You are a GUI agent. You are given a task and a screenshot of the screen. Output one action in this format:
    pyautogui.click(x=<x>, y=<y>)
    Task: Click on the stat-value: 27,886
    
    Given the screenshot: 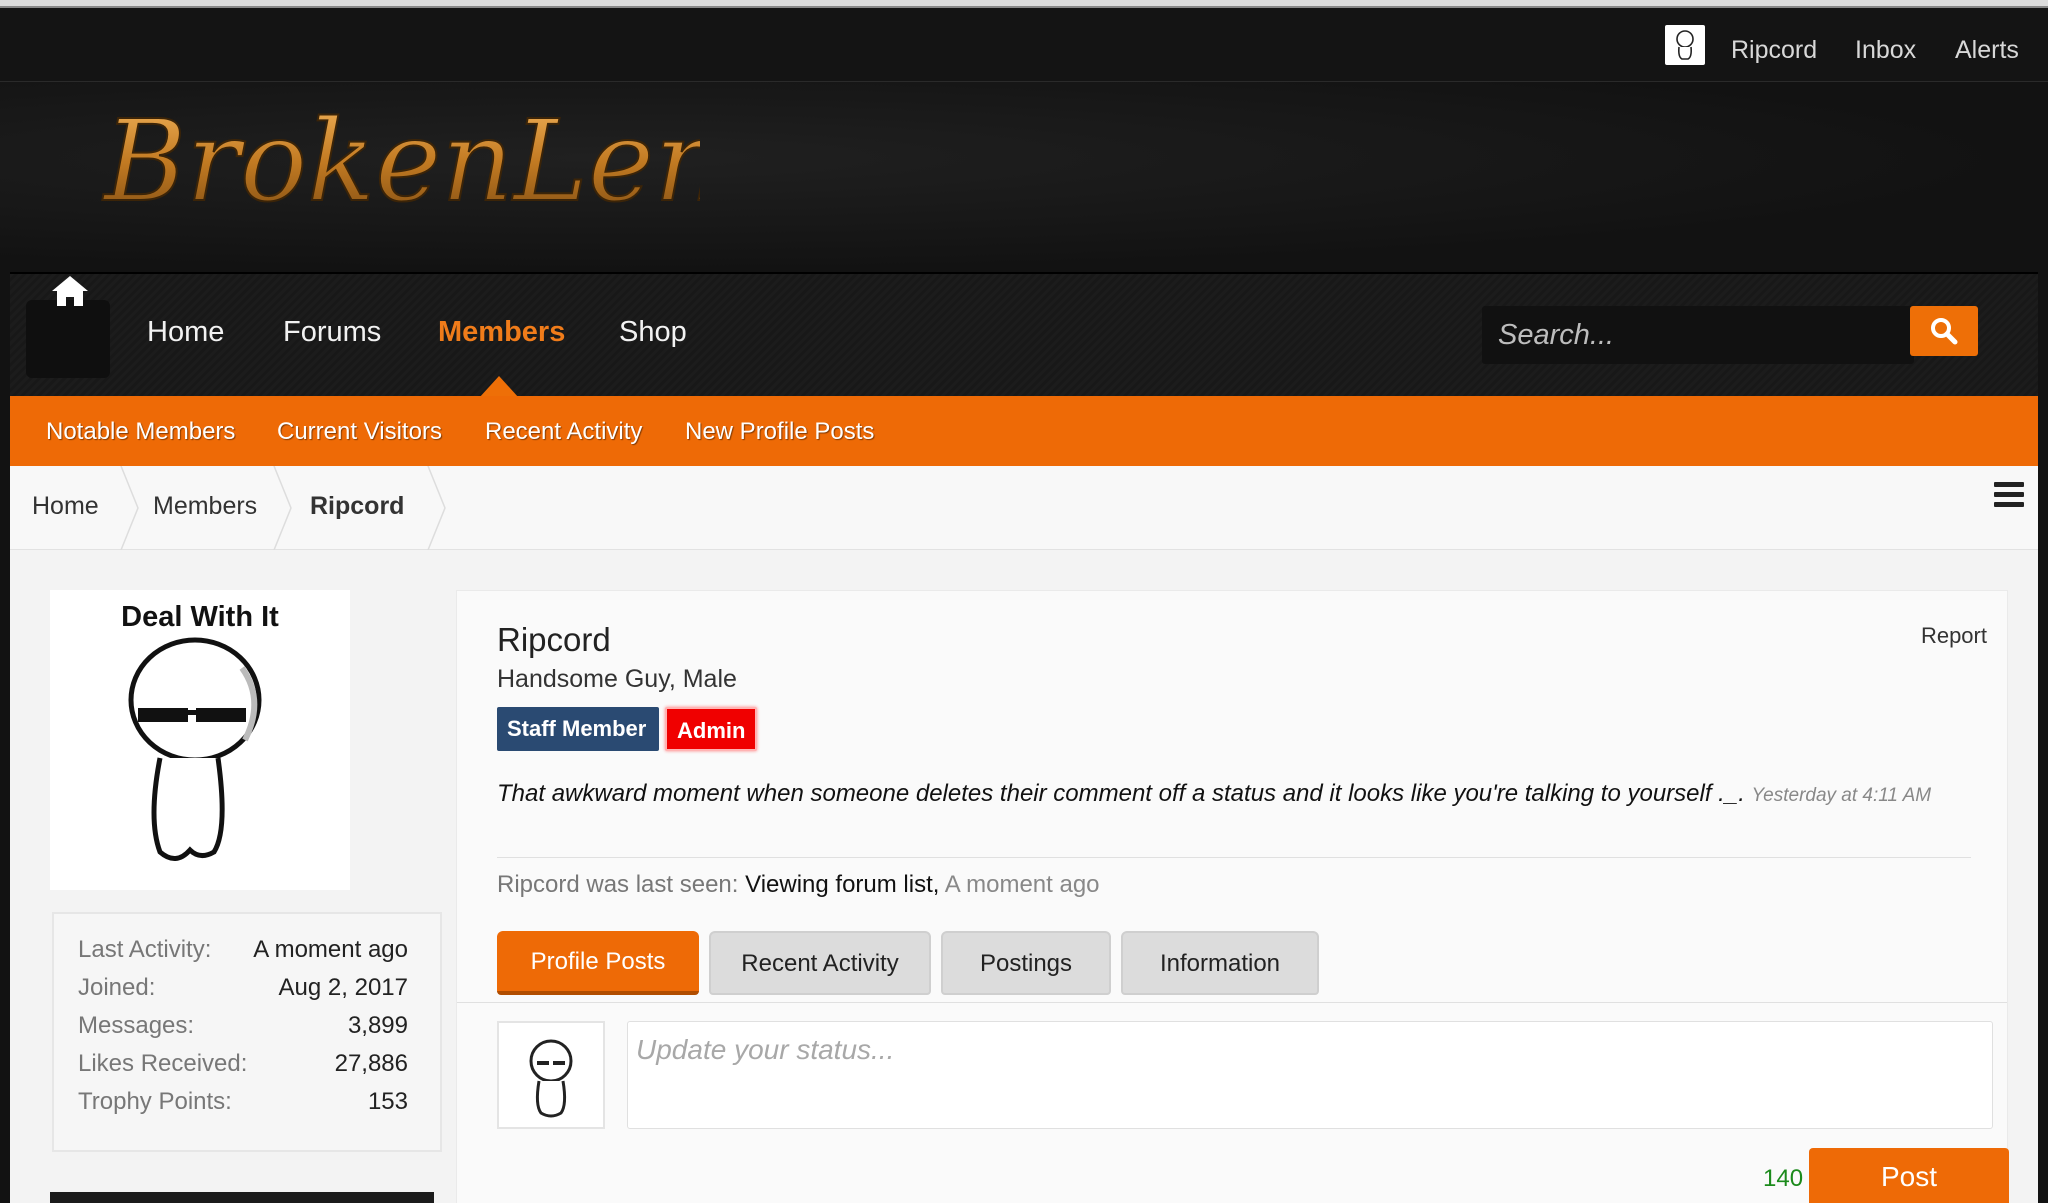 What is the action you would take?
    pyautogui.click(x=371, y=1063)
    